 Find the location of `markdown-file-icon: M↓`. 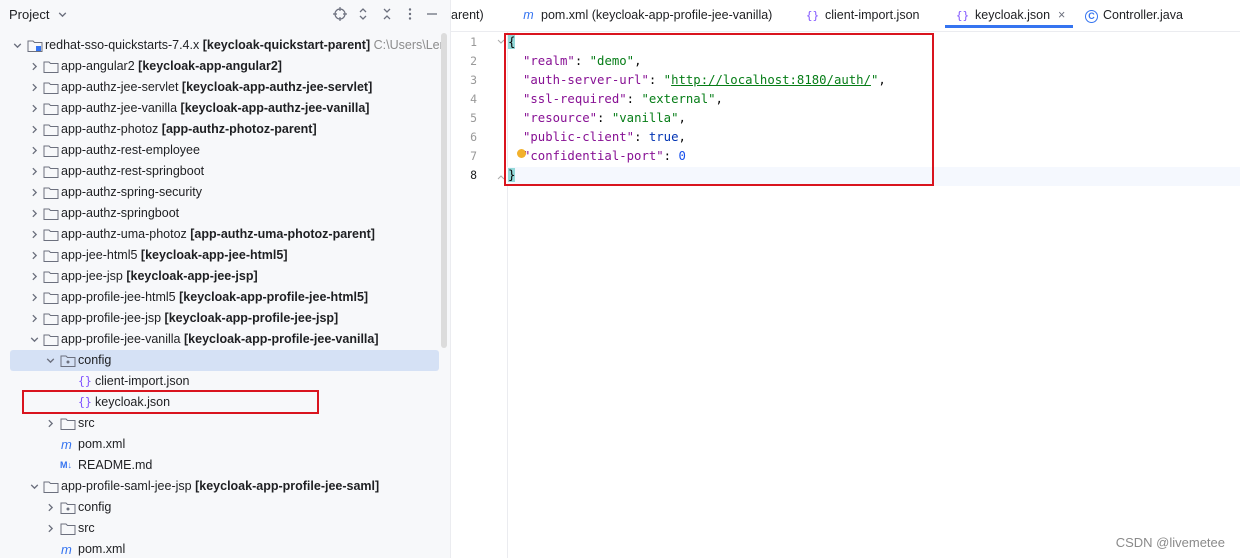

markdown-file-icon: M↓ is located at coordinates (66, 465).